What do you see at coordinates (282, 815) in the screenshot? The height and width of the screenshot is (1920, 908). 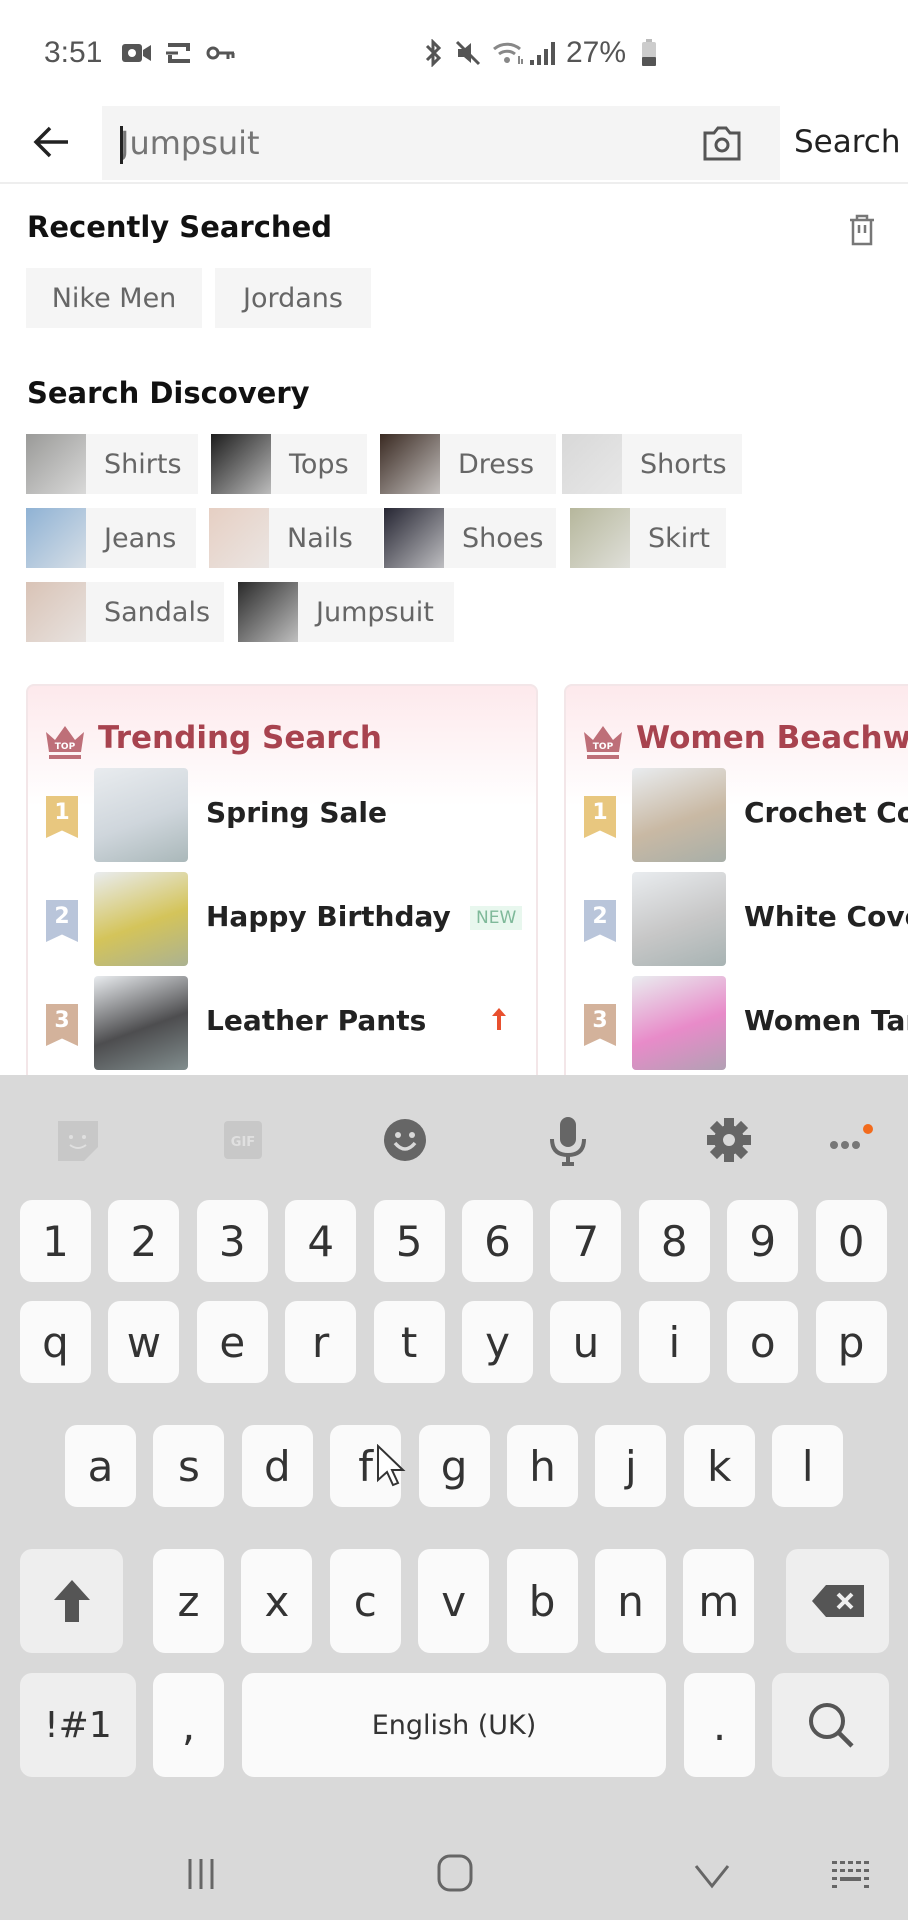 I see `ranking-row: 1 Spring Sale` at bounding box center [282, 815].